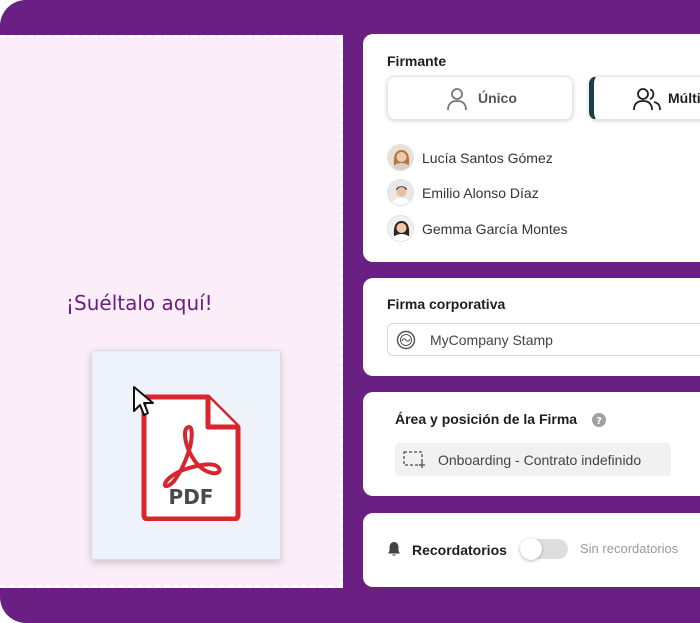 This screenshot has width=700, height=623. Describe the element at coordinates (414, 459) in the screenshot. I see `area-select-icon` at that location.